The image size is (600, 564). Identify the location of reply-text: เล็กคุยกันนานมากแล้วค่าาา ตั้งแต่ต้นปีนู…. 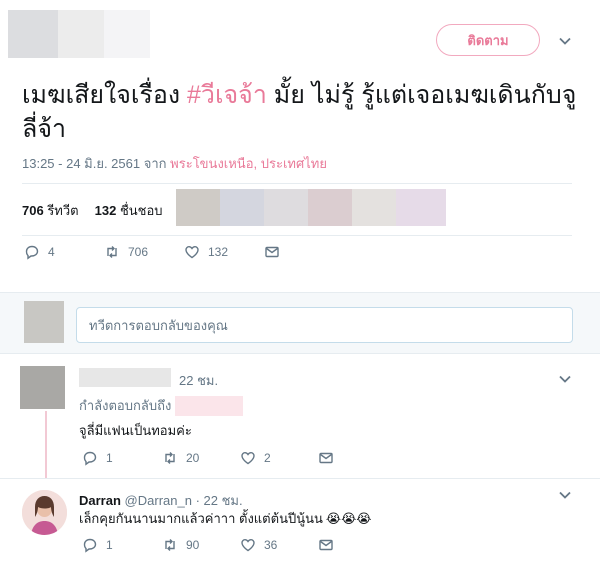
(225, 518).